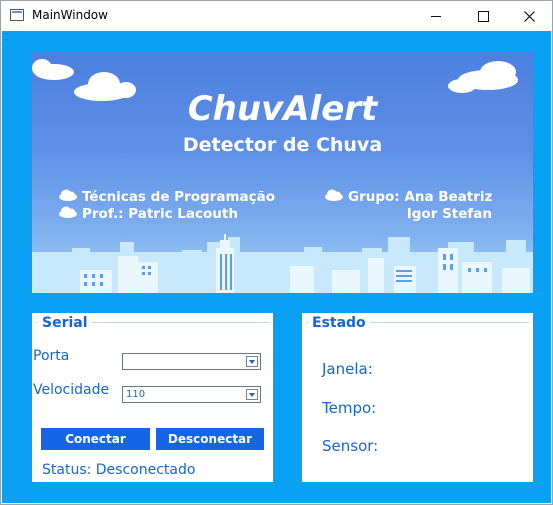 The height and width of the screenshot is (505, 553). What do you see at coordinates (449, 214) in the screenshot?
I see `credit-member: Igor Stefan` at bounding box center [449, 214].